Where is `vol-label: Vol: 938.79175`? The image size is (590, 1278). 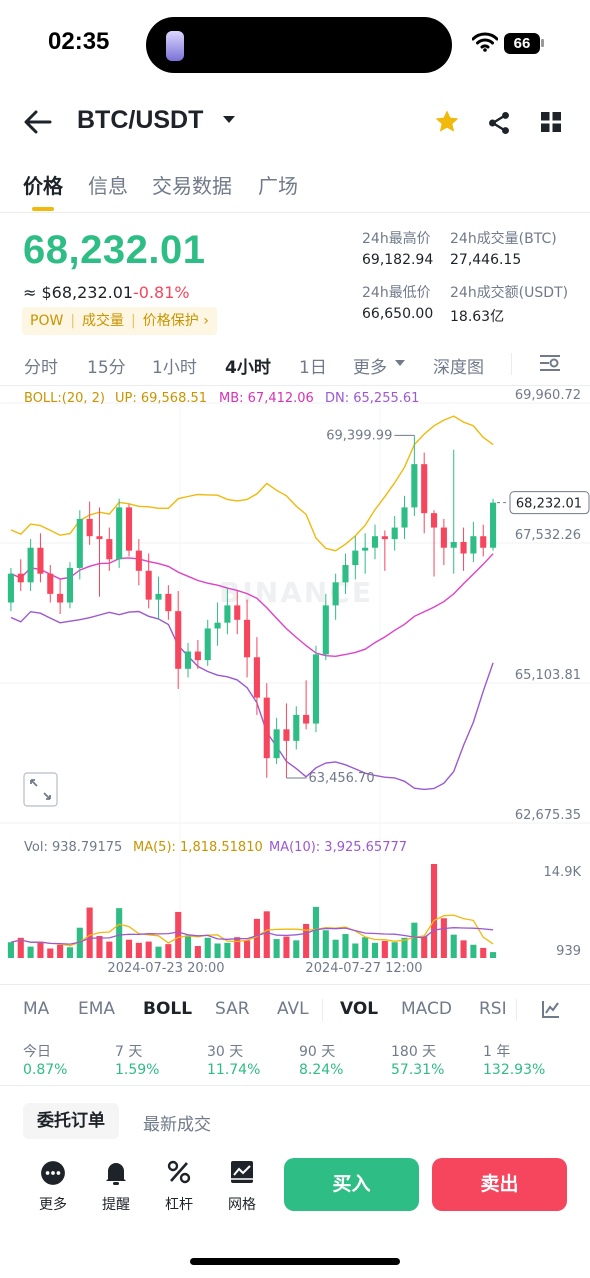
vol-label: Vol: 938.79175 is located at coordinates (73, 847).